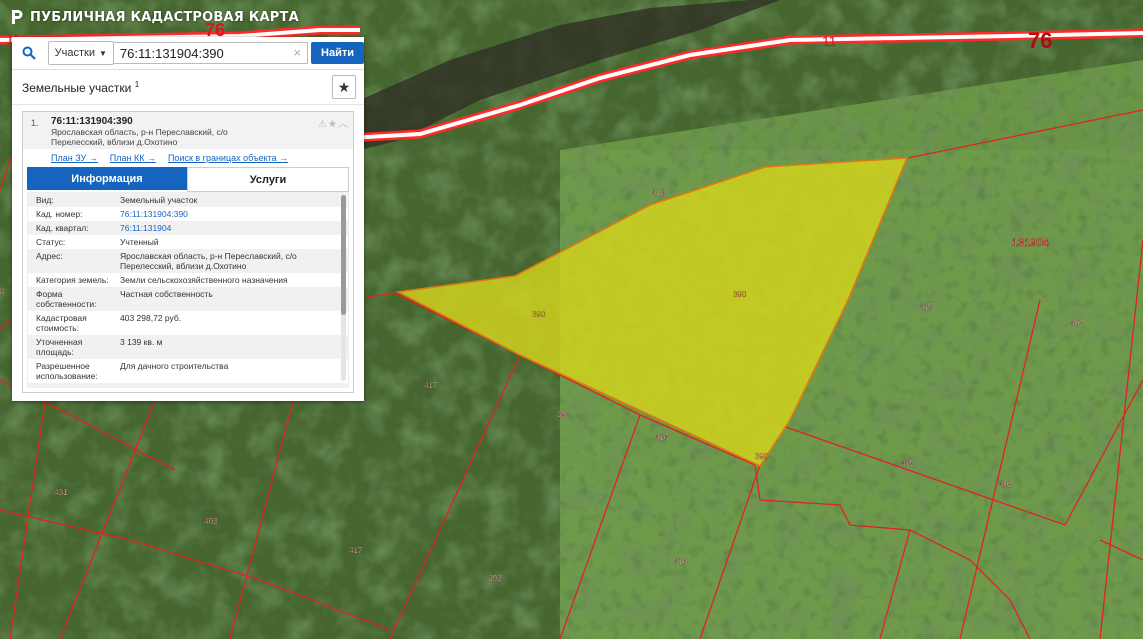 The height and width of the screenshot is (639, 1143). Describe the element at coordinates (29, 53) in the screenshot. I see `search-icon` at that location.